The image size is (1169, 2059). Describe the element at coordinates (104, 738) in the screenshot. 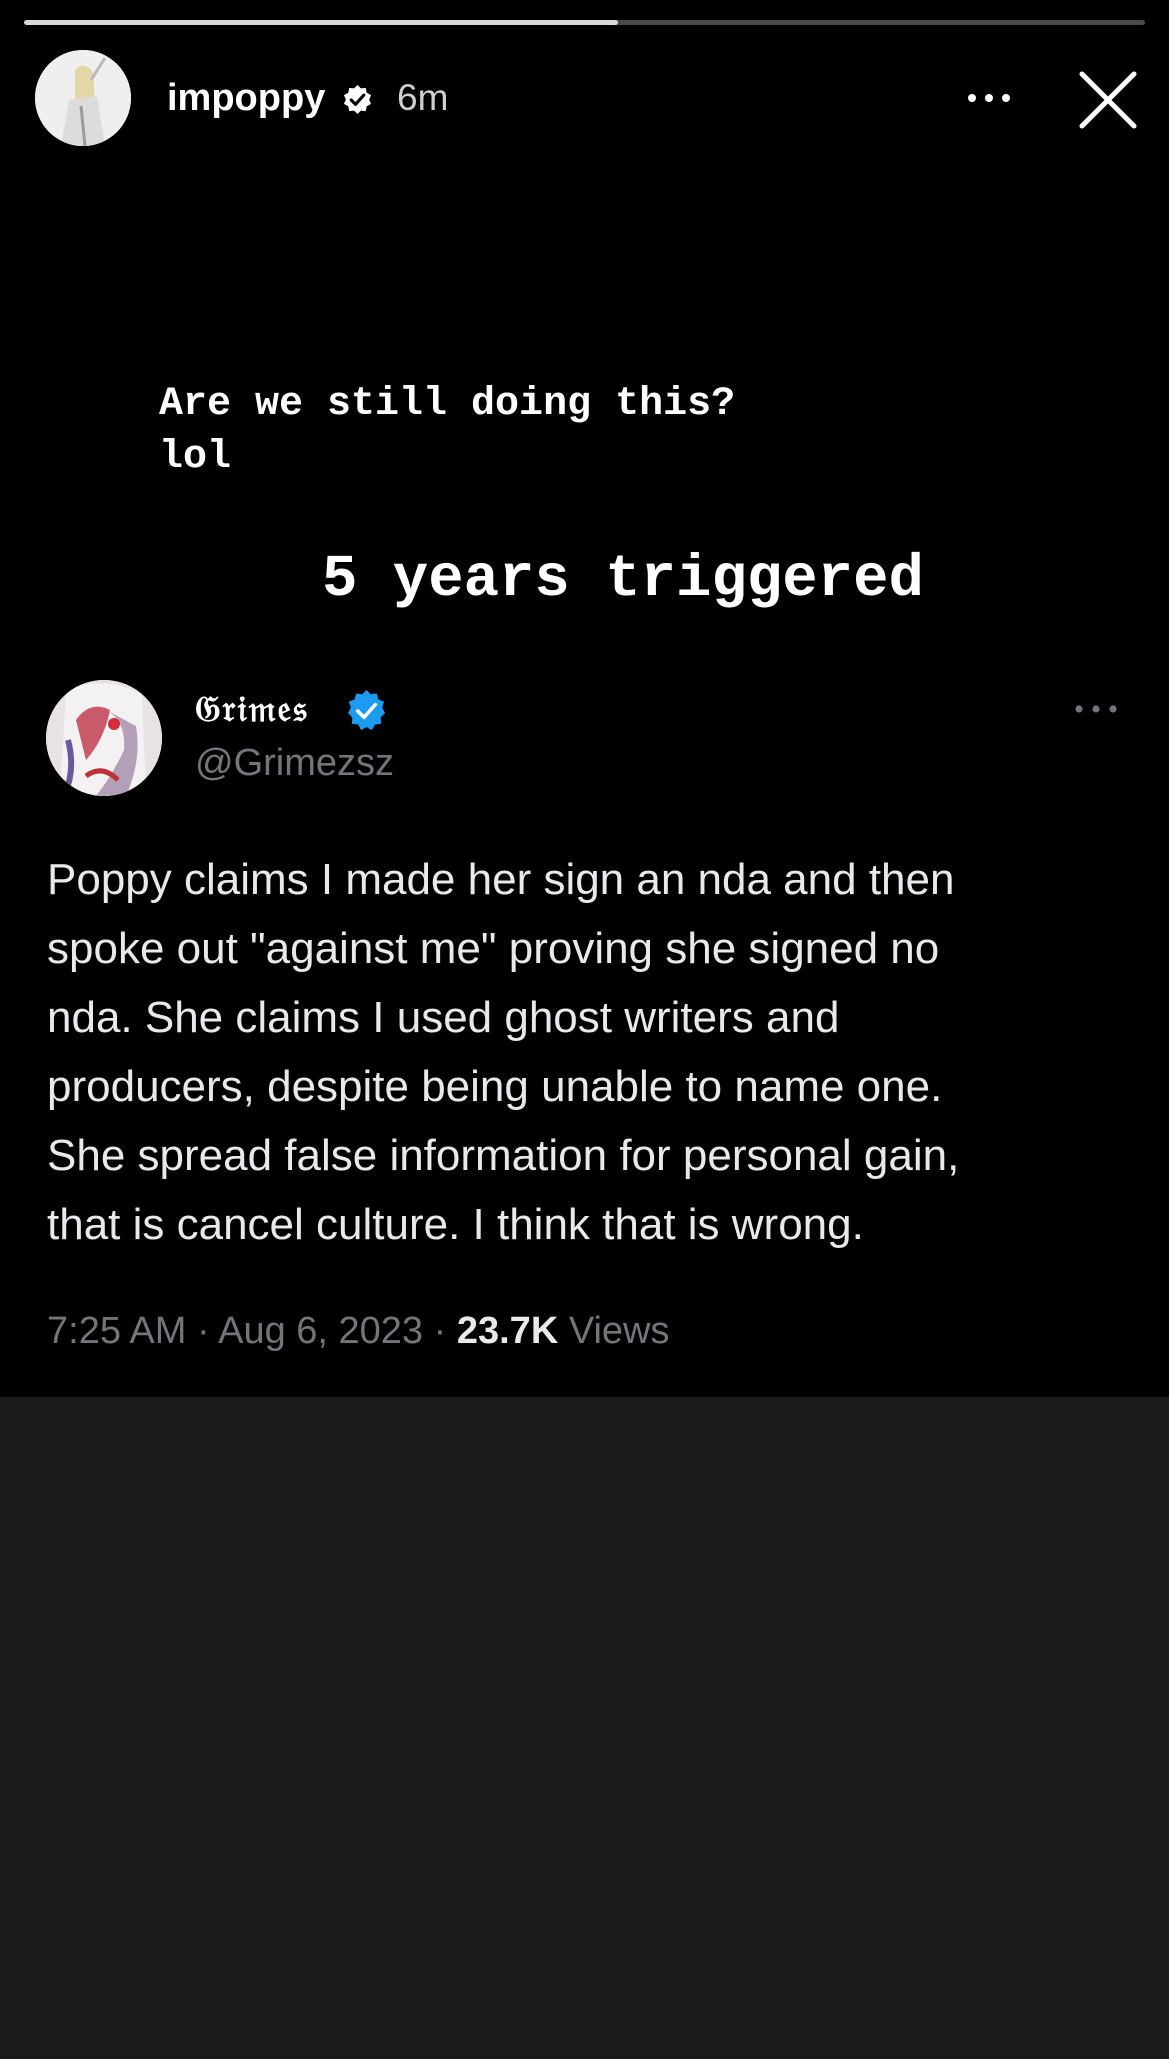

I see `tweet-avatar` at that location.